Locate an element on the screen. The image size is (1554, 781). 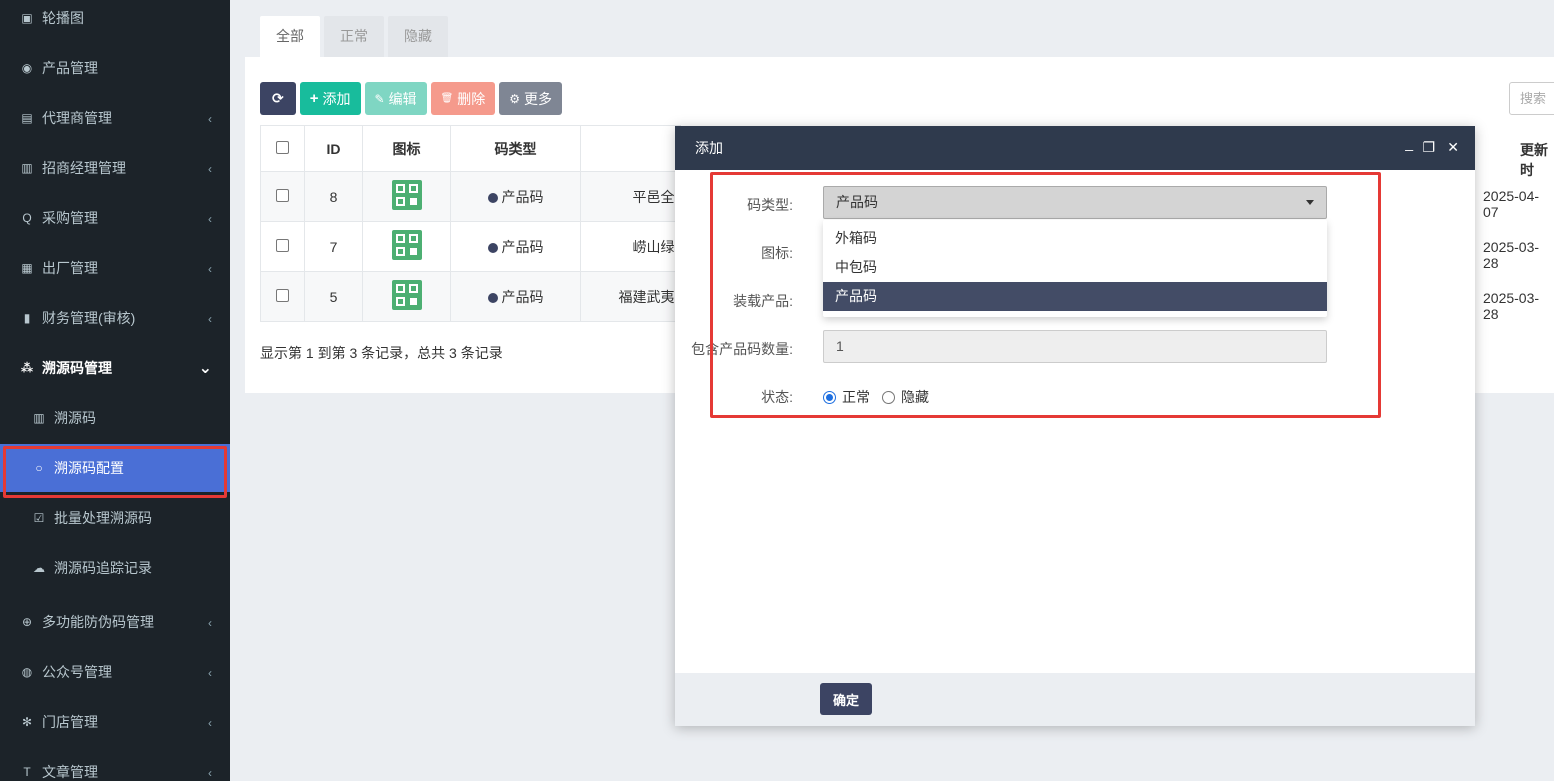
dropdown-option-product: 产品码 is located at coordinates (1075, 296).